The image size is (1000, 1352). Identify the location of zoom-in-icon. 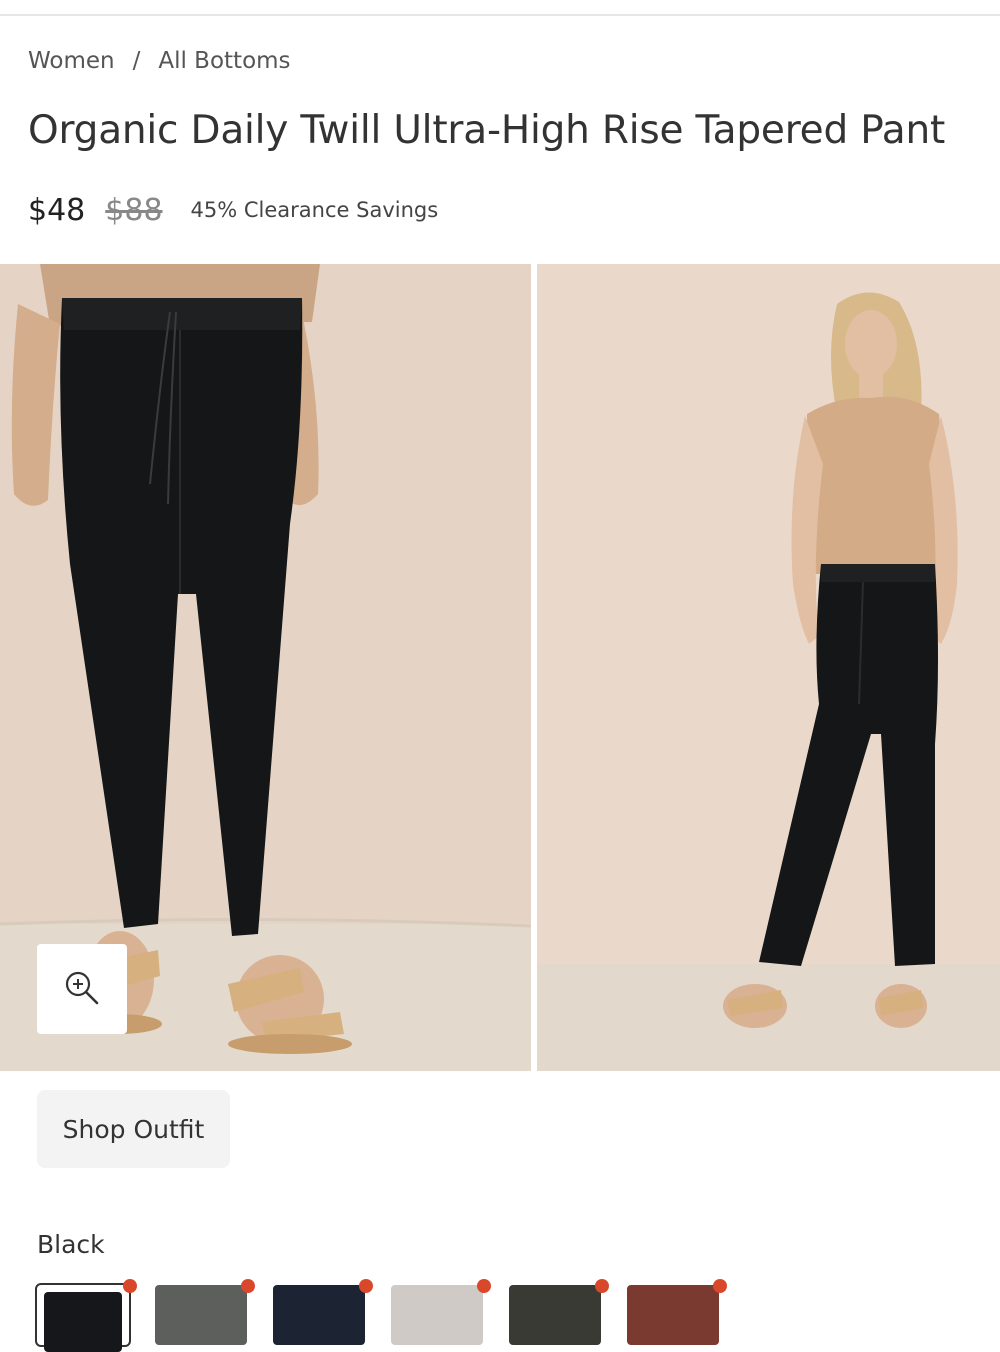
(82, 989).